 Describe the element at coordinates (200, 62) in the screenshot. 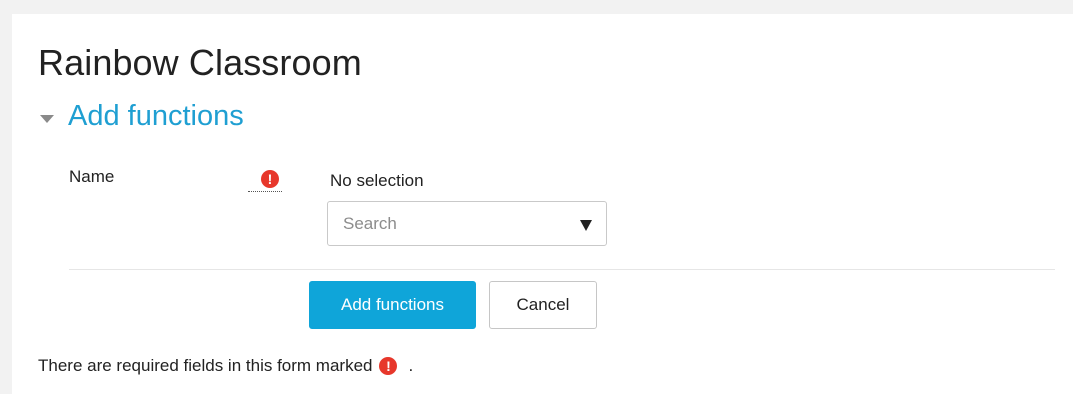

I see `page-title: Rainbow Classroom` at that location.